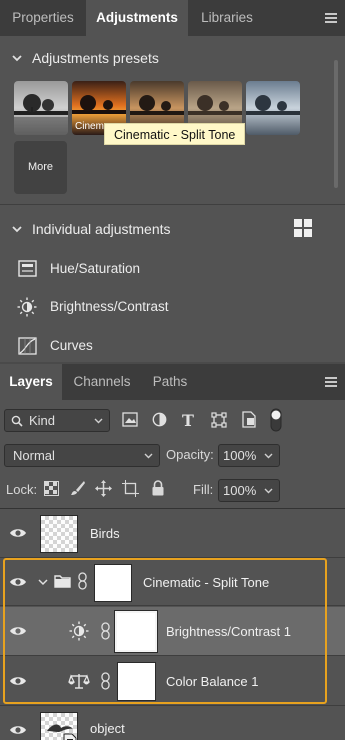 This screenshot has height=740, width=345. Describe the element at coordinates (303, 228) in the screenshot. I see `grid-view-icon` at that location.